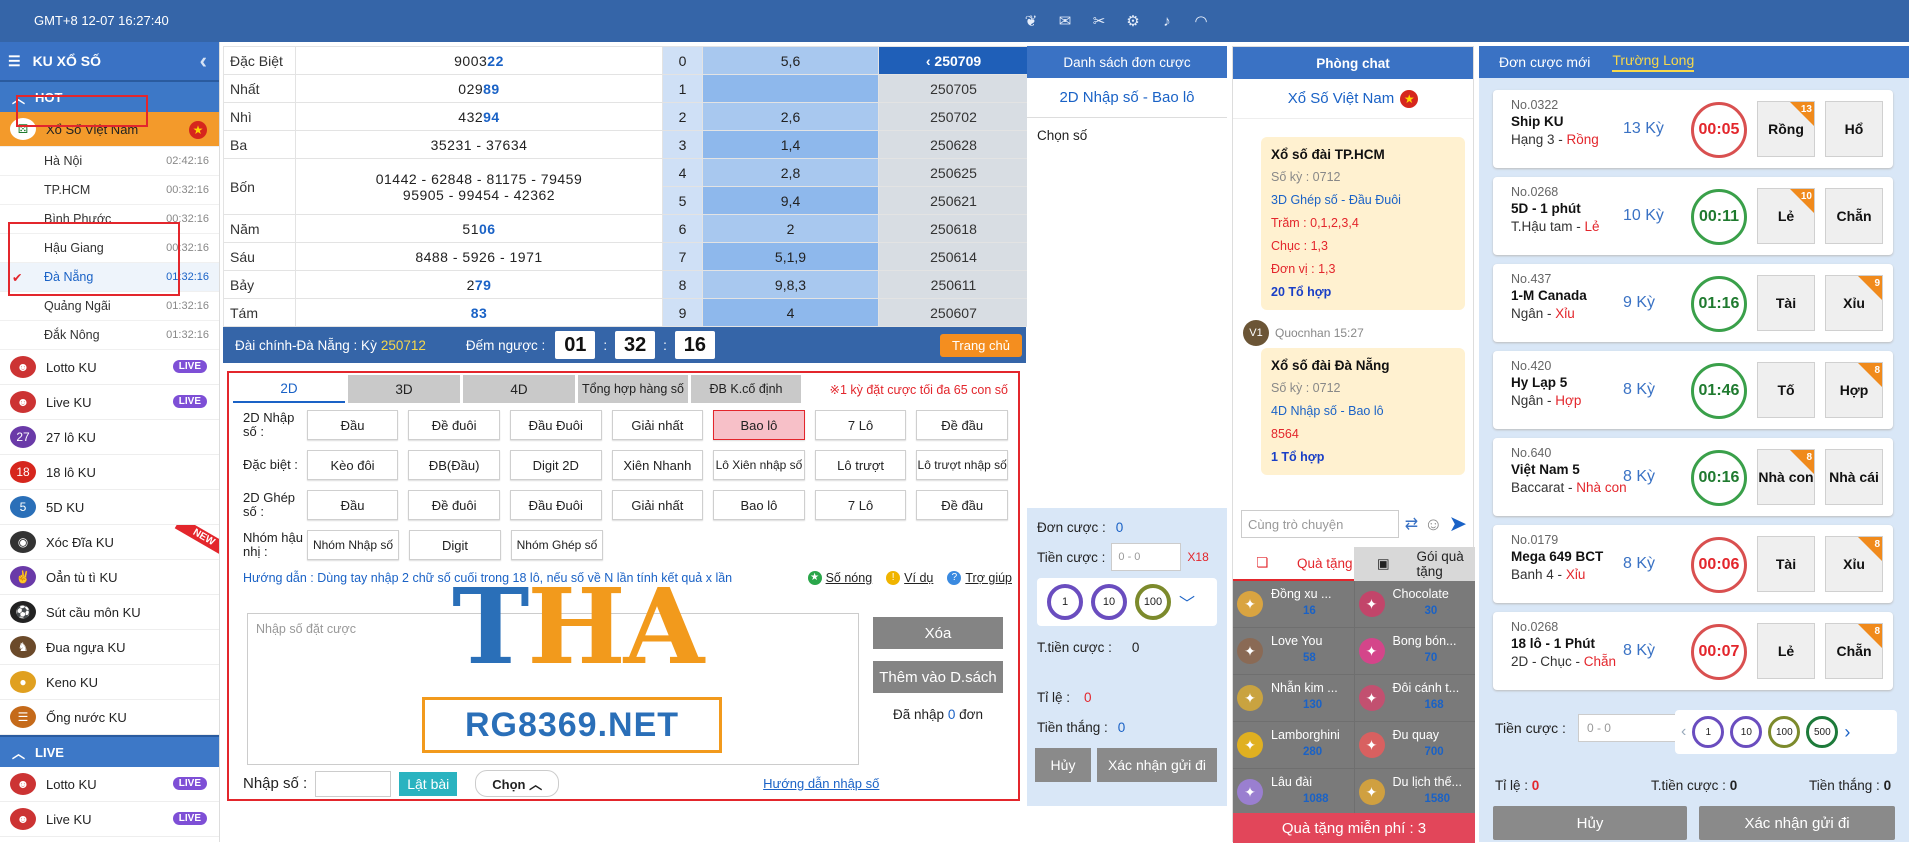 This screenshot has width=1909, height=843. I want to click on chevron-left-icon: ‹, so click(1683, 732).